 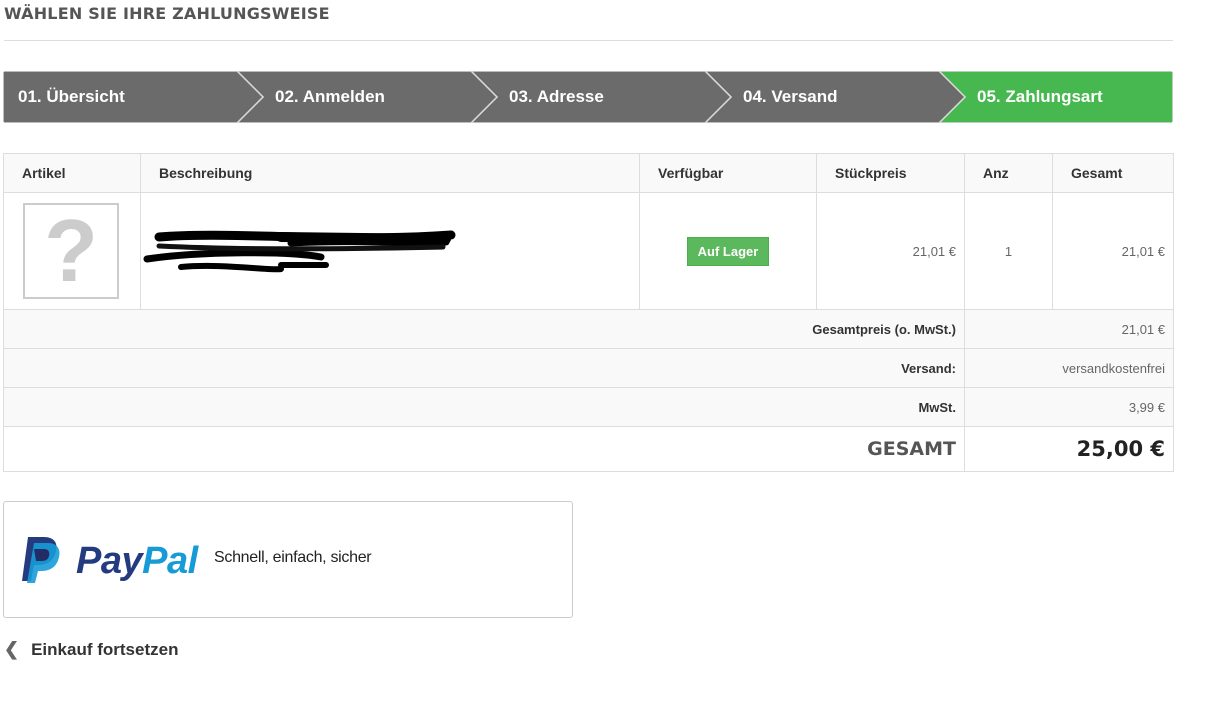 I want to click on item-image-cell: ?, so click(x=72, y=251).